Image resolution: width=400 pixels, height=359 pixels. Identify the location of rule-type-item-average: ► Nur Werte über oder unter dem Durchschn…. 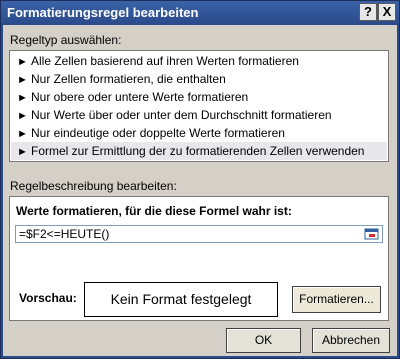
(199, 115).